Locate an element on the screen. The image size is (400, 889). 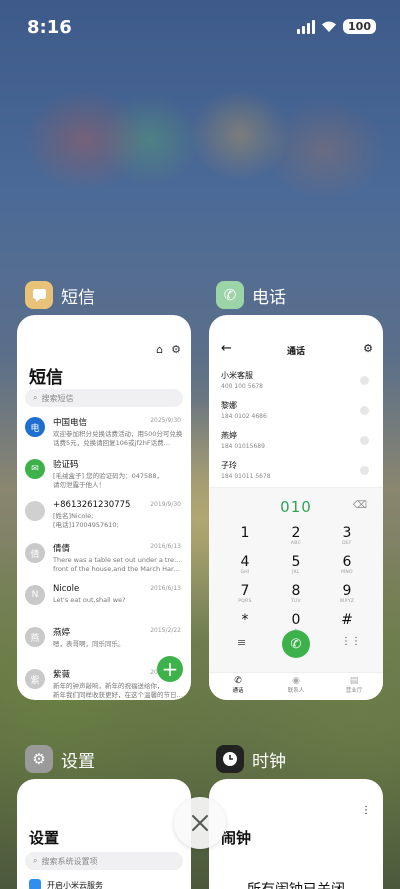
clock-card: ⋮ 闹钟 所有闹钟已关闭 is located at coordinates (296, 834).